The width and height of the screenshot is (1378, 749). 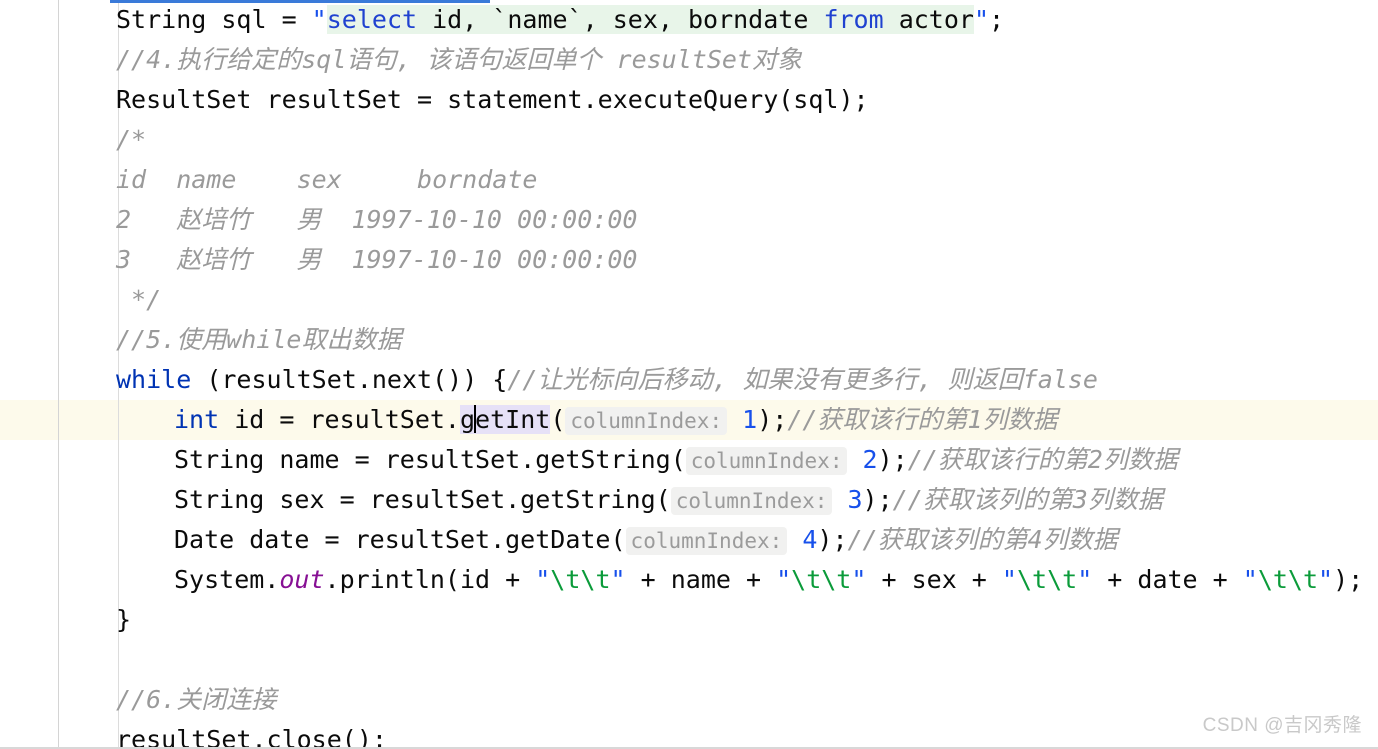 I want to click on code-token: ;, so click(x=997, y=19).